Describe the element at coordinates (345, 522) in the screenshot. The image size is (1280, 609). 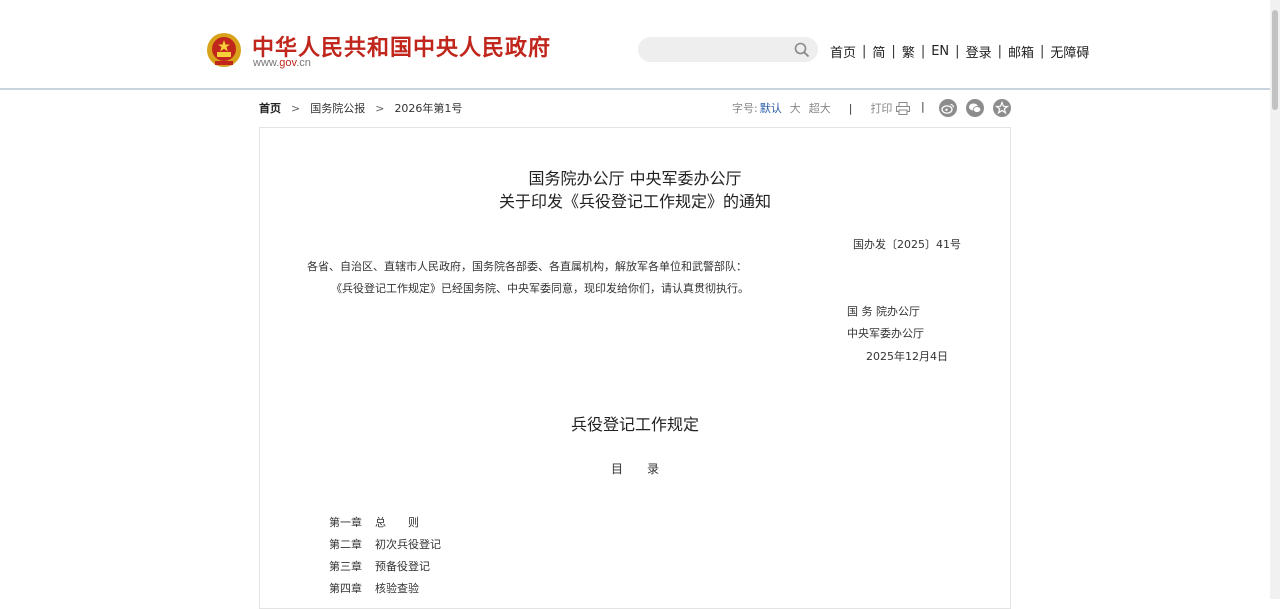
I see `toc-chapter: 第一章` at that location.